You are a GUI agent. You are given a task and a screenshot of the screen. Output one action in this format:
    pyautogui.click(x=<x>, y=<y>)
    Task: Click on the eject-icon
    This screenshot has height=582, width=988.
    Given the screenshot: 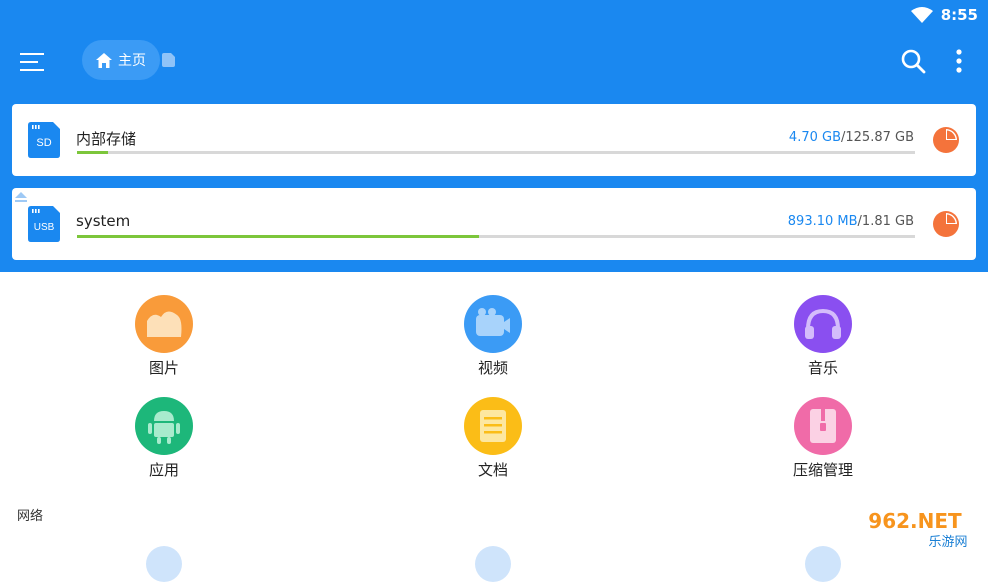 What is the action you would take?
    pyautogui.click(x=21, y=197)
    